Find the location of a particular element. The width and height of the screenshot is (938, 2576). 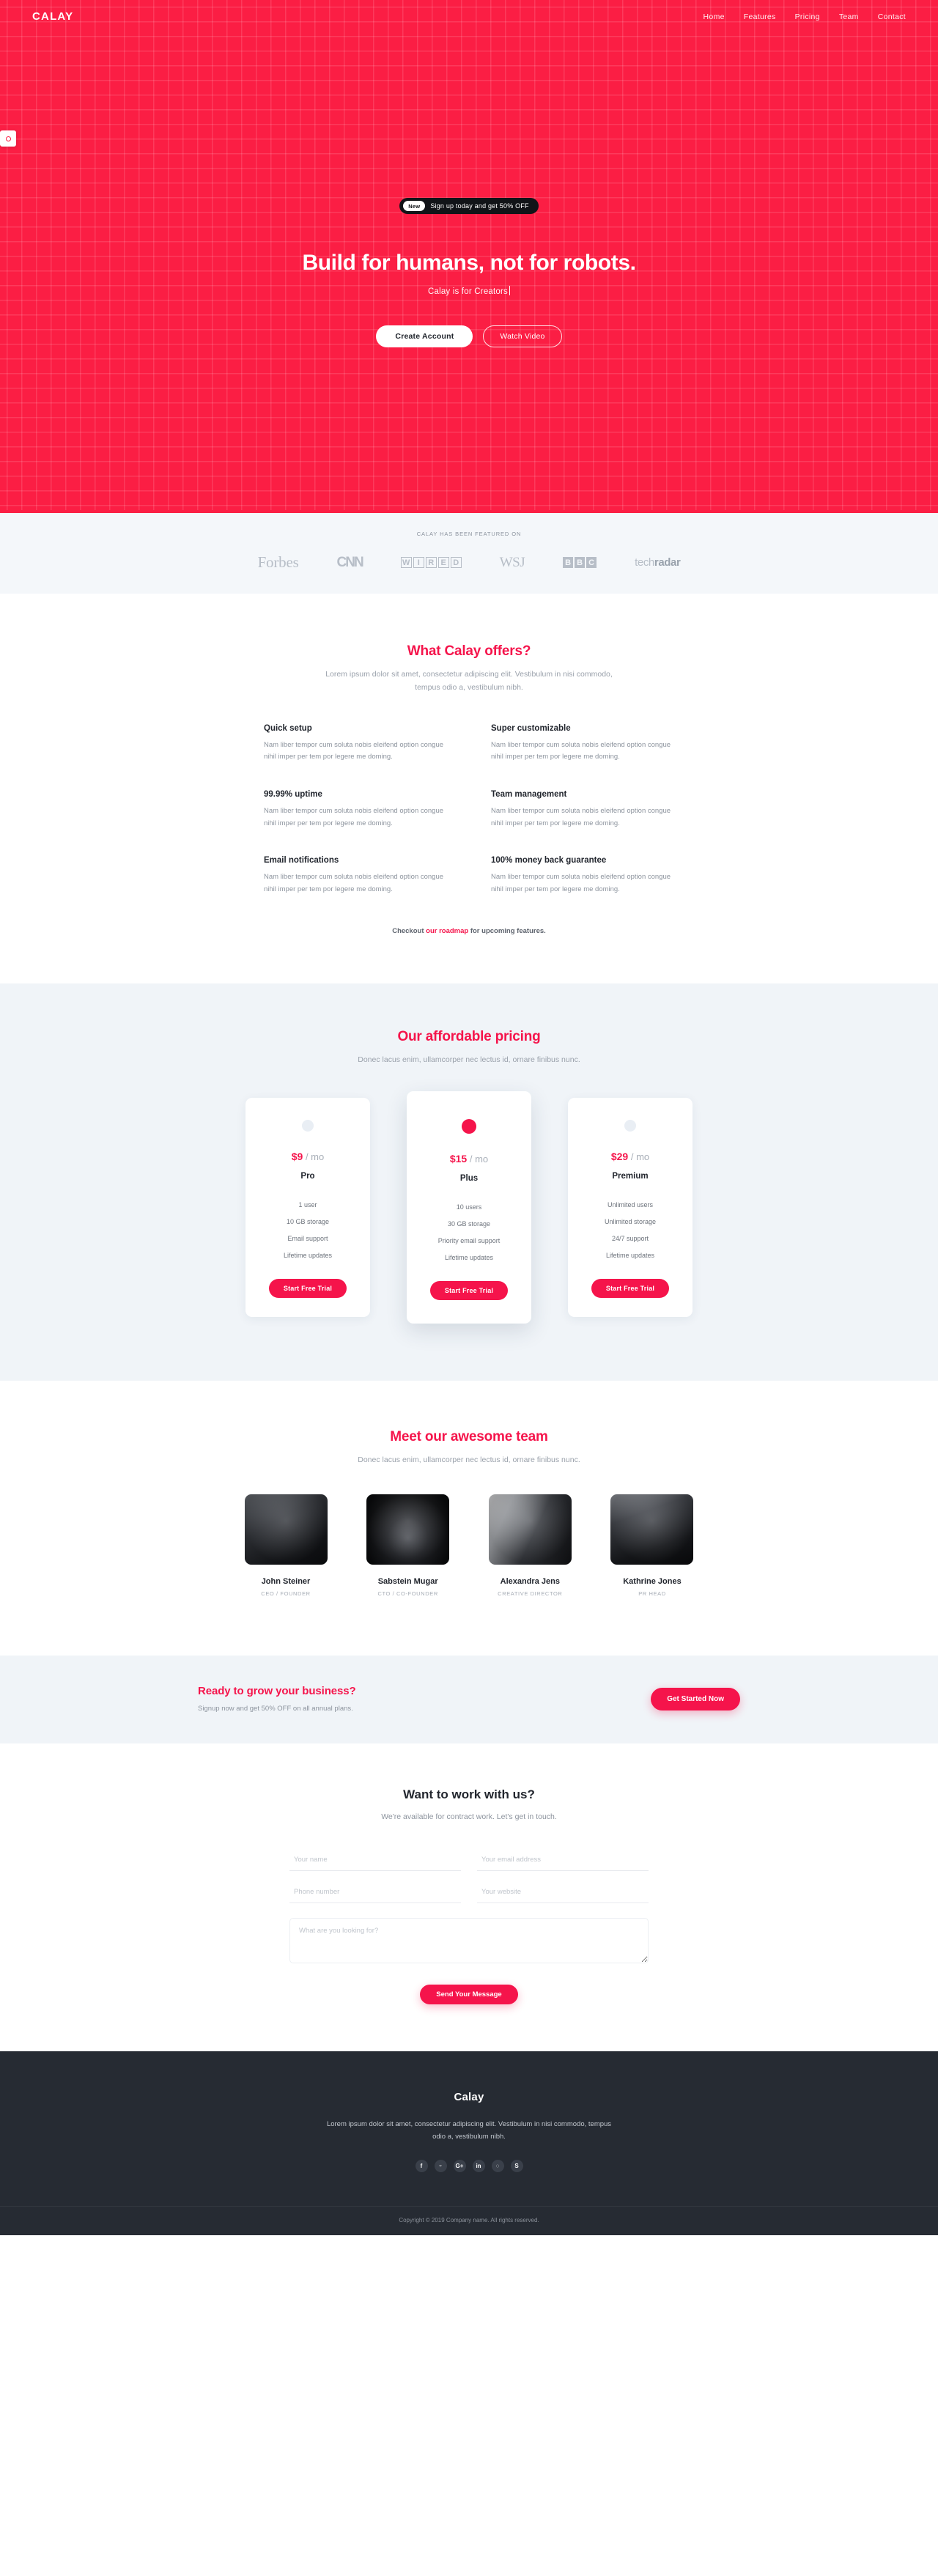

contact-form: Send Your Message is located at coordinates (469, 1926).